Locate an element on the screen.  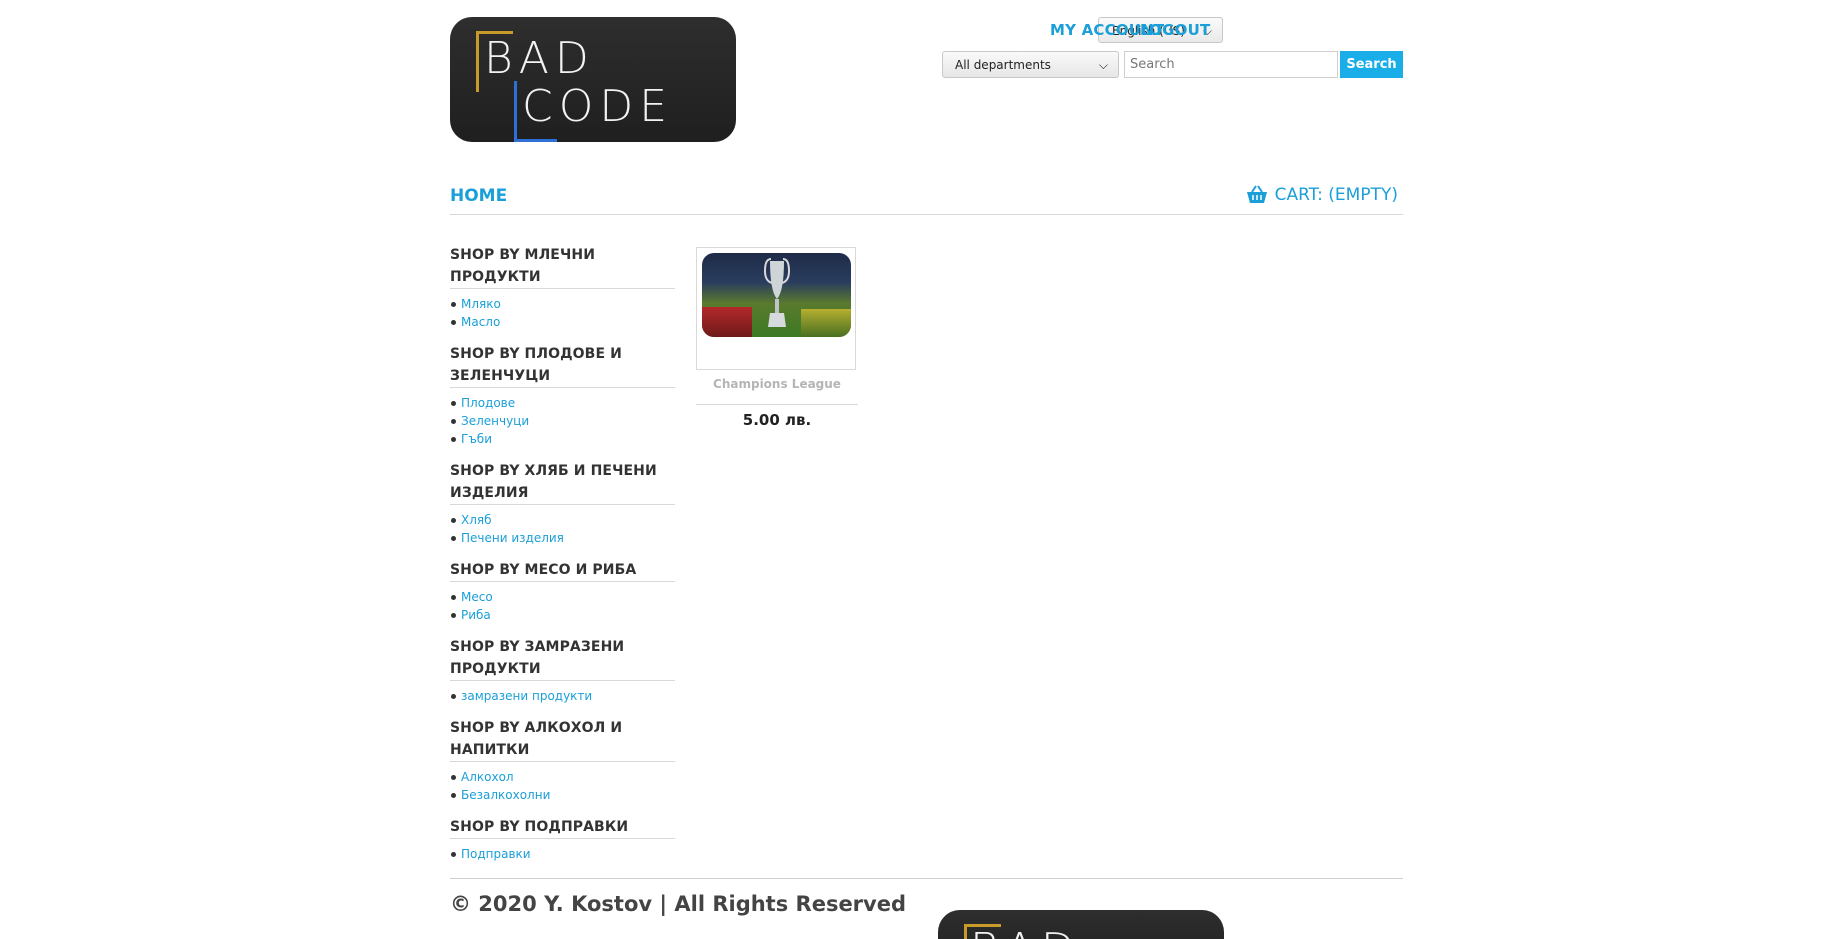
category-list: Алкохол Безалкохолни is located at coordinates (562, 786).